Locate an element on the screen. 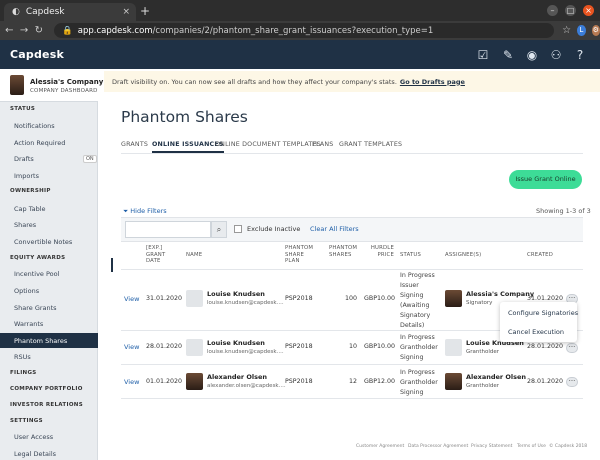 The image size is (600, 460). tab-online-document-templates: ONLINE DOCUMENT TEMPLATES is located at coordinates (268, 144).